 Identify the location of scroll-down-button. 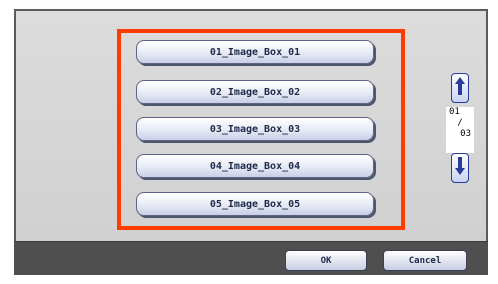
(460, 168).